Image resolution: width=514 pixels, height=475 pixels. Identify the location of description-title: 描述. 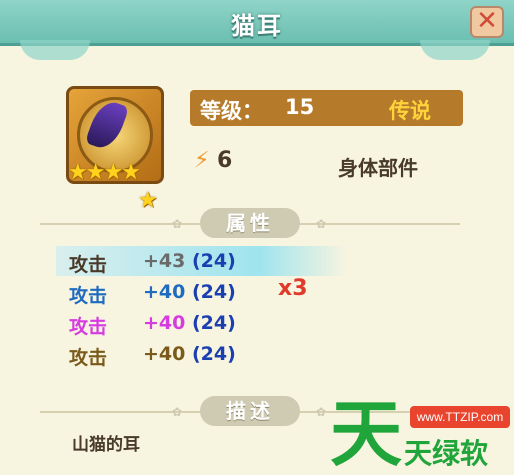
(250, 411).